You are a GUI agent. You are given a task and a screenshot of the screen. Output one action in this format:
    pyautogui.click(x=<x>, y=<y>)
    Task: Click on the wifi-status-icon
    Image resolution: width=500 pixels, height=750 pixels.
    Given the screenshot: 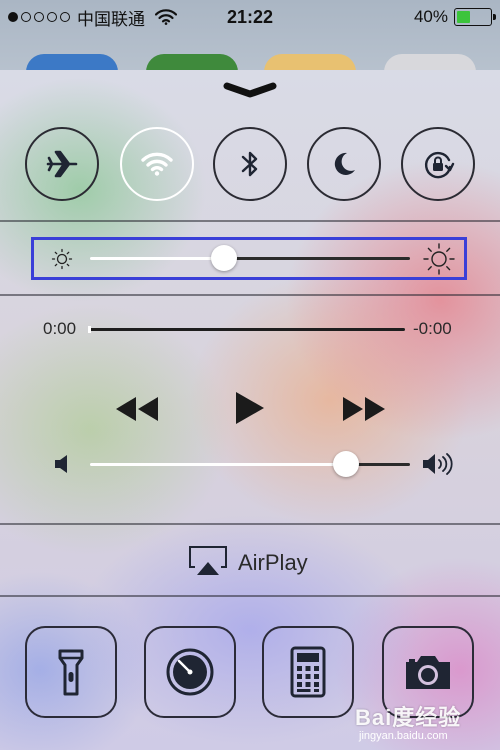 What is the action you would take?
    pyautogui.click(x=166, y=17)
    